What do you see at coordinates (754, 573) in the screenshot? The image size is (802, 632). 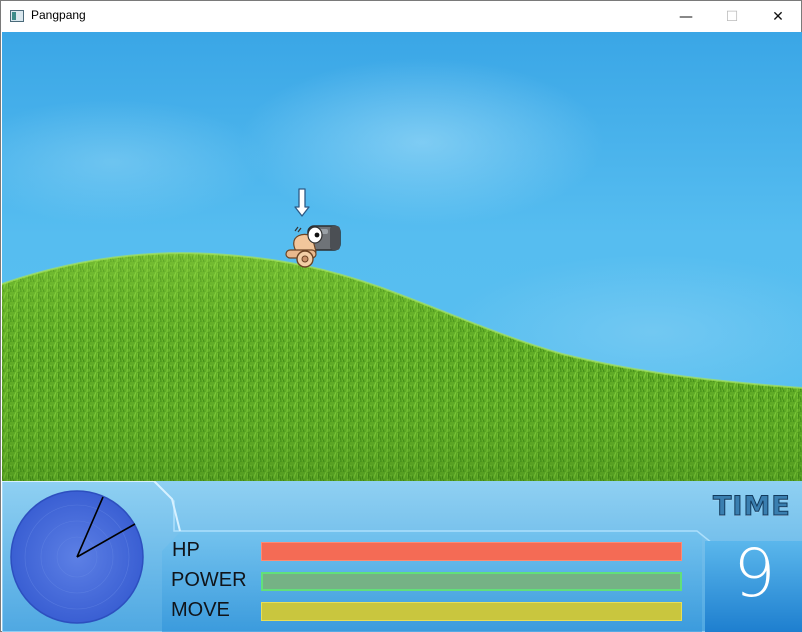 I see `time-value: 9` at bounding box center [754, 573].